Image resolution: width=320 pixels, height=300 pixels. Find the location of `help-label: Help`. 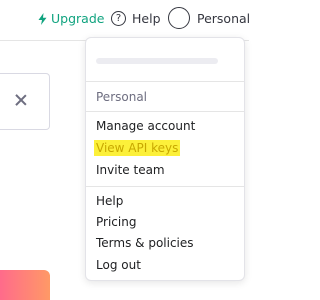

help-label: Help is located at coordinates (146, 18).